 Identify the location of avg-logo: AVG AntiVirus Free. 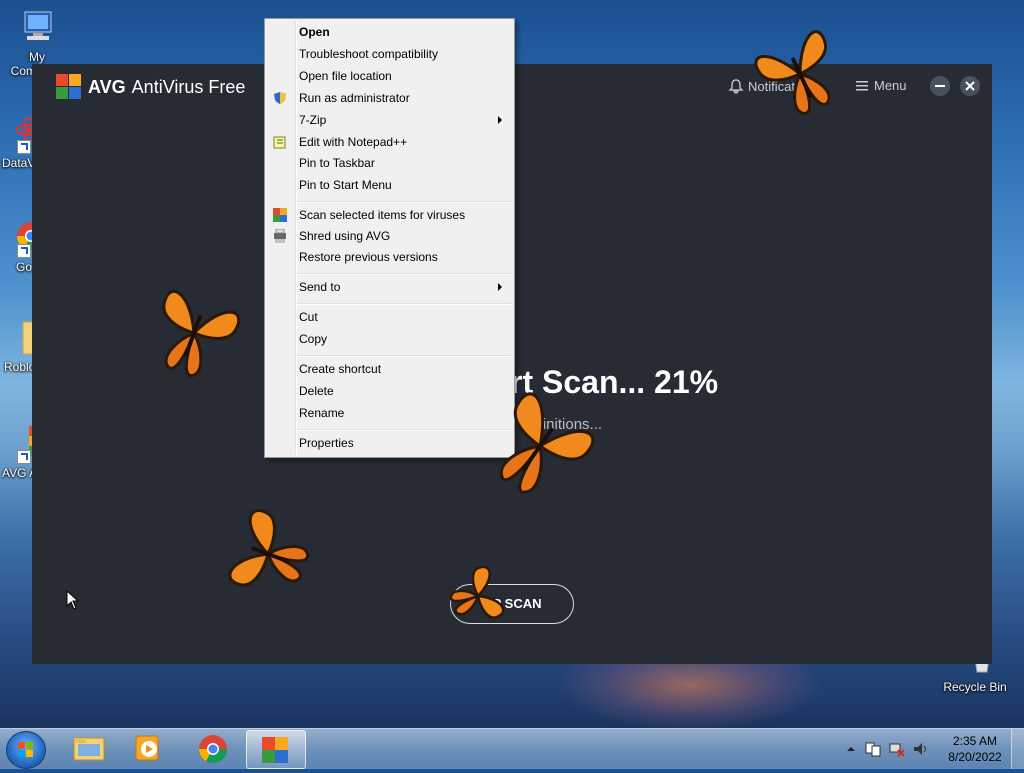
(150, 87).